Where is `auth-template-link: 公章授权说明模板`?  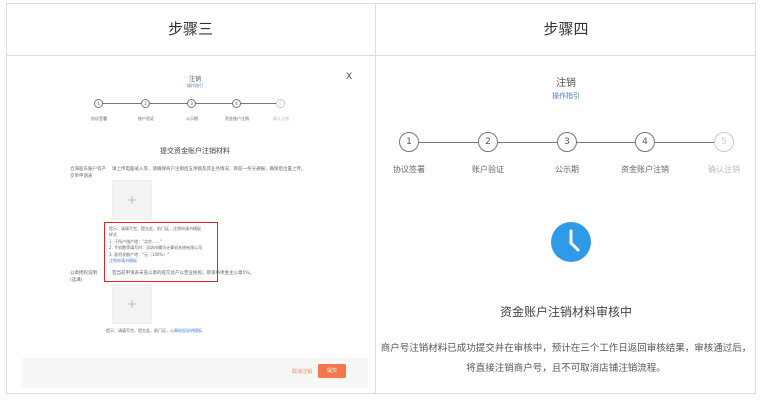 auth-template-link: 公章授权说明模板 is located at coordinates (186, 330).